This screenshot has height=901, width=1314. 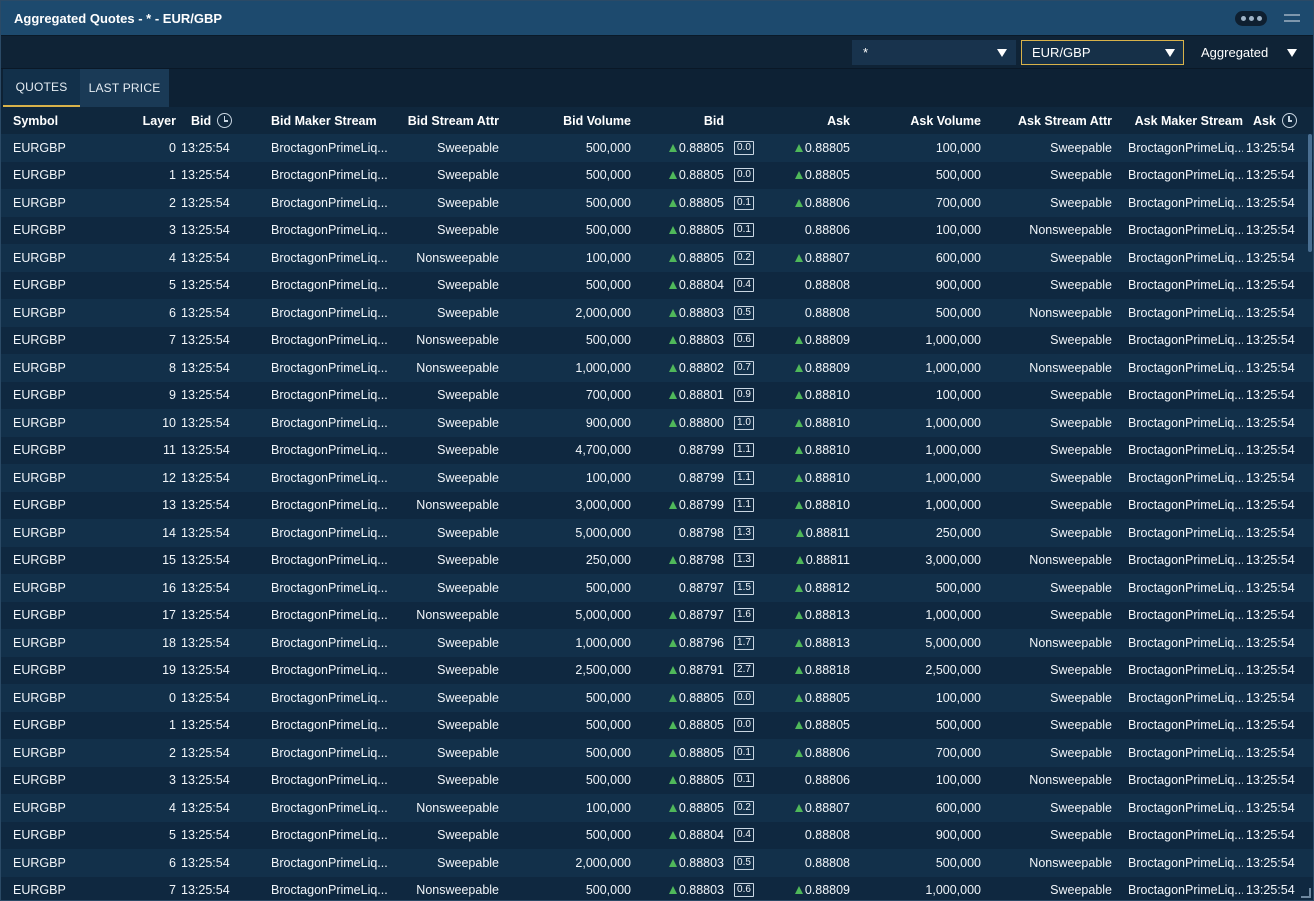 What do you see at coordinates (1306, 893) in the screenshot?
I see `resize-grip-icon` at bounding box center [1306, 893].